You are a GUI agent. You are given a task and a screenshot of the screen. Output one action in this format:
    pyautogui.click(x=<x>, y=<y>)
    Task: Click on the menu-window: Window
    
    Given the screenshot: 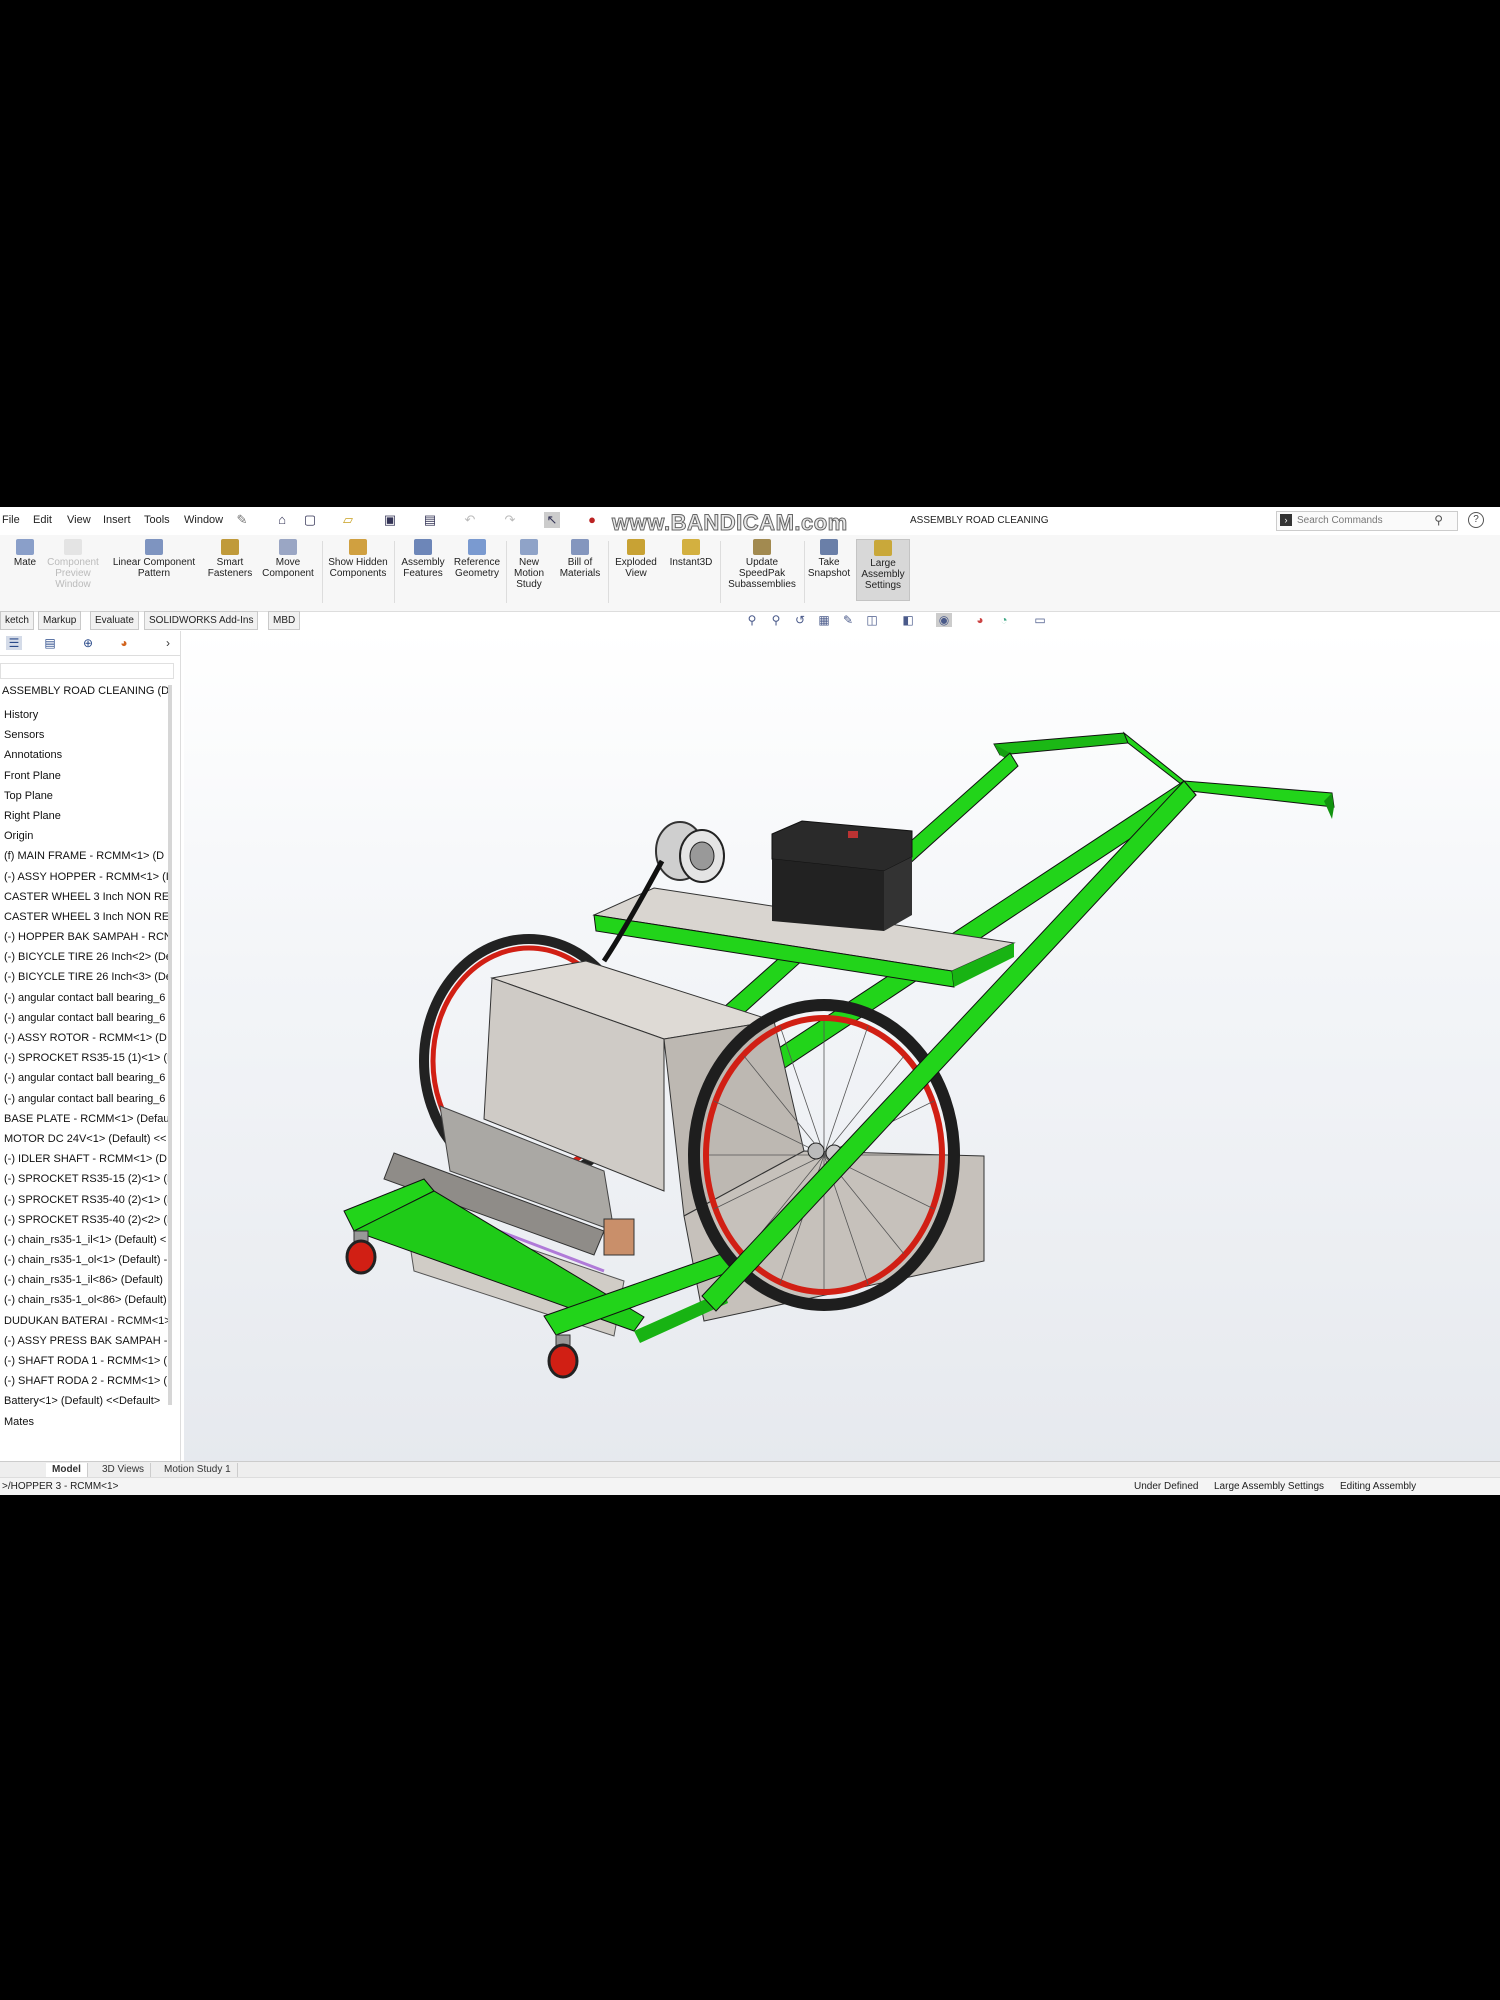 What is the action you would take?
    pyautogui.click(x=203, y=520)
    